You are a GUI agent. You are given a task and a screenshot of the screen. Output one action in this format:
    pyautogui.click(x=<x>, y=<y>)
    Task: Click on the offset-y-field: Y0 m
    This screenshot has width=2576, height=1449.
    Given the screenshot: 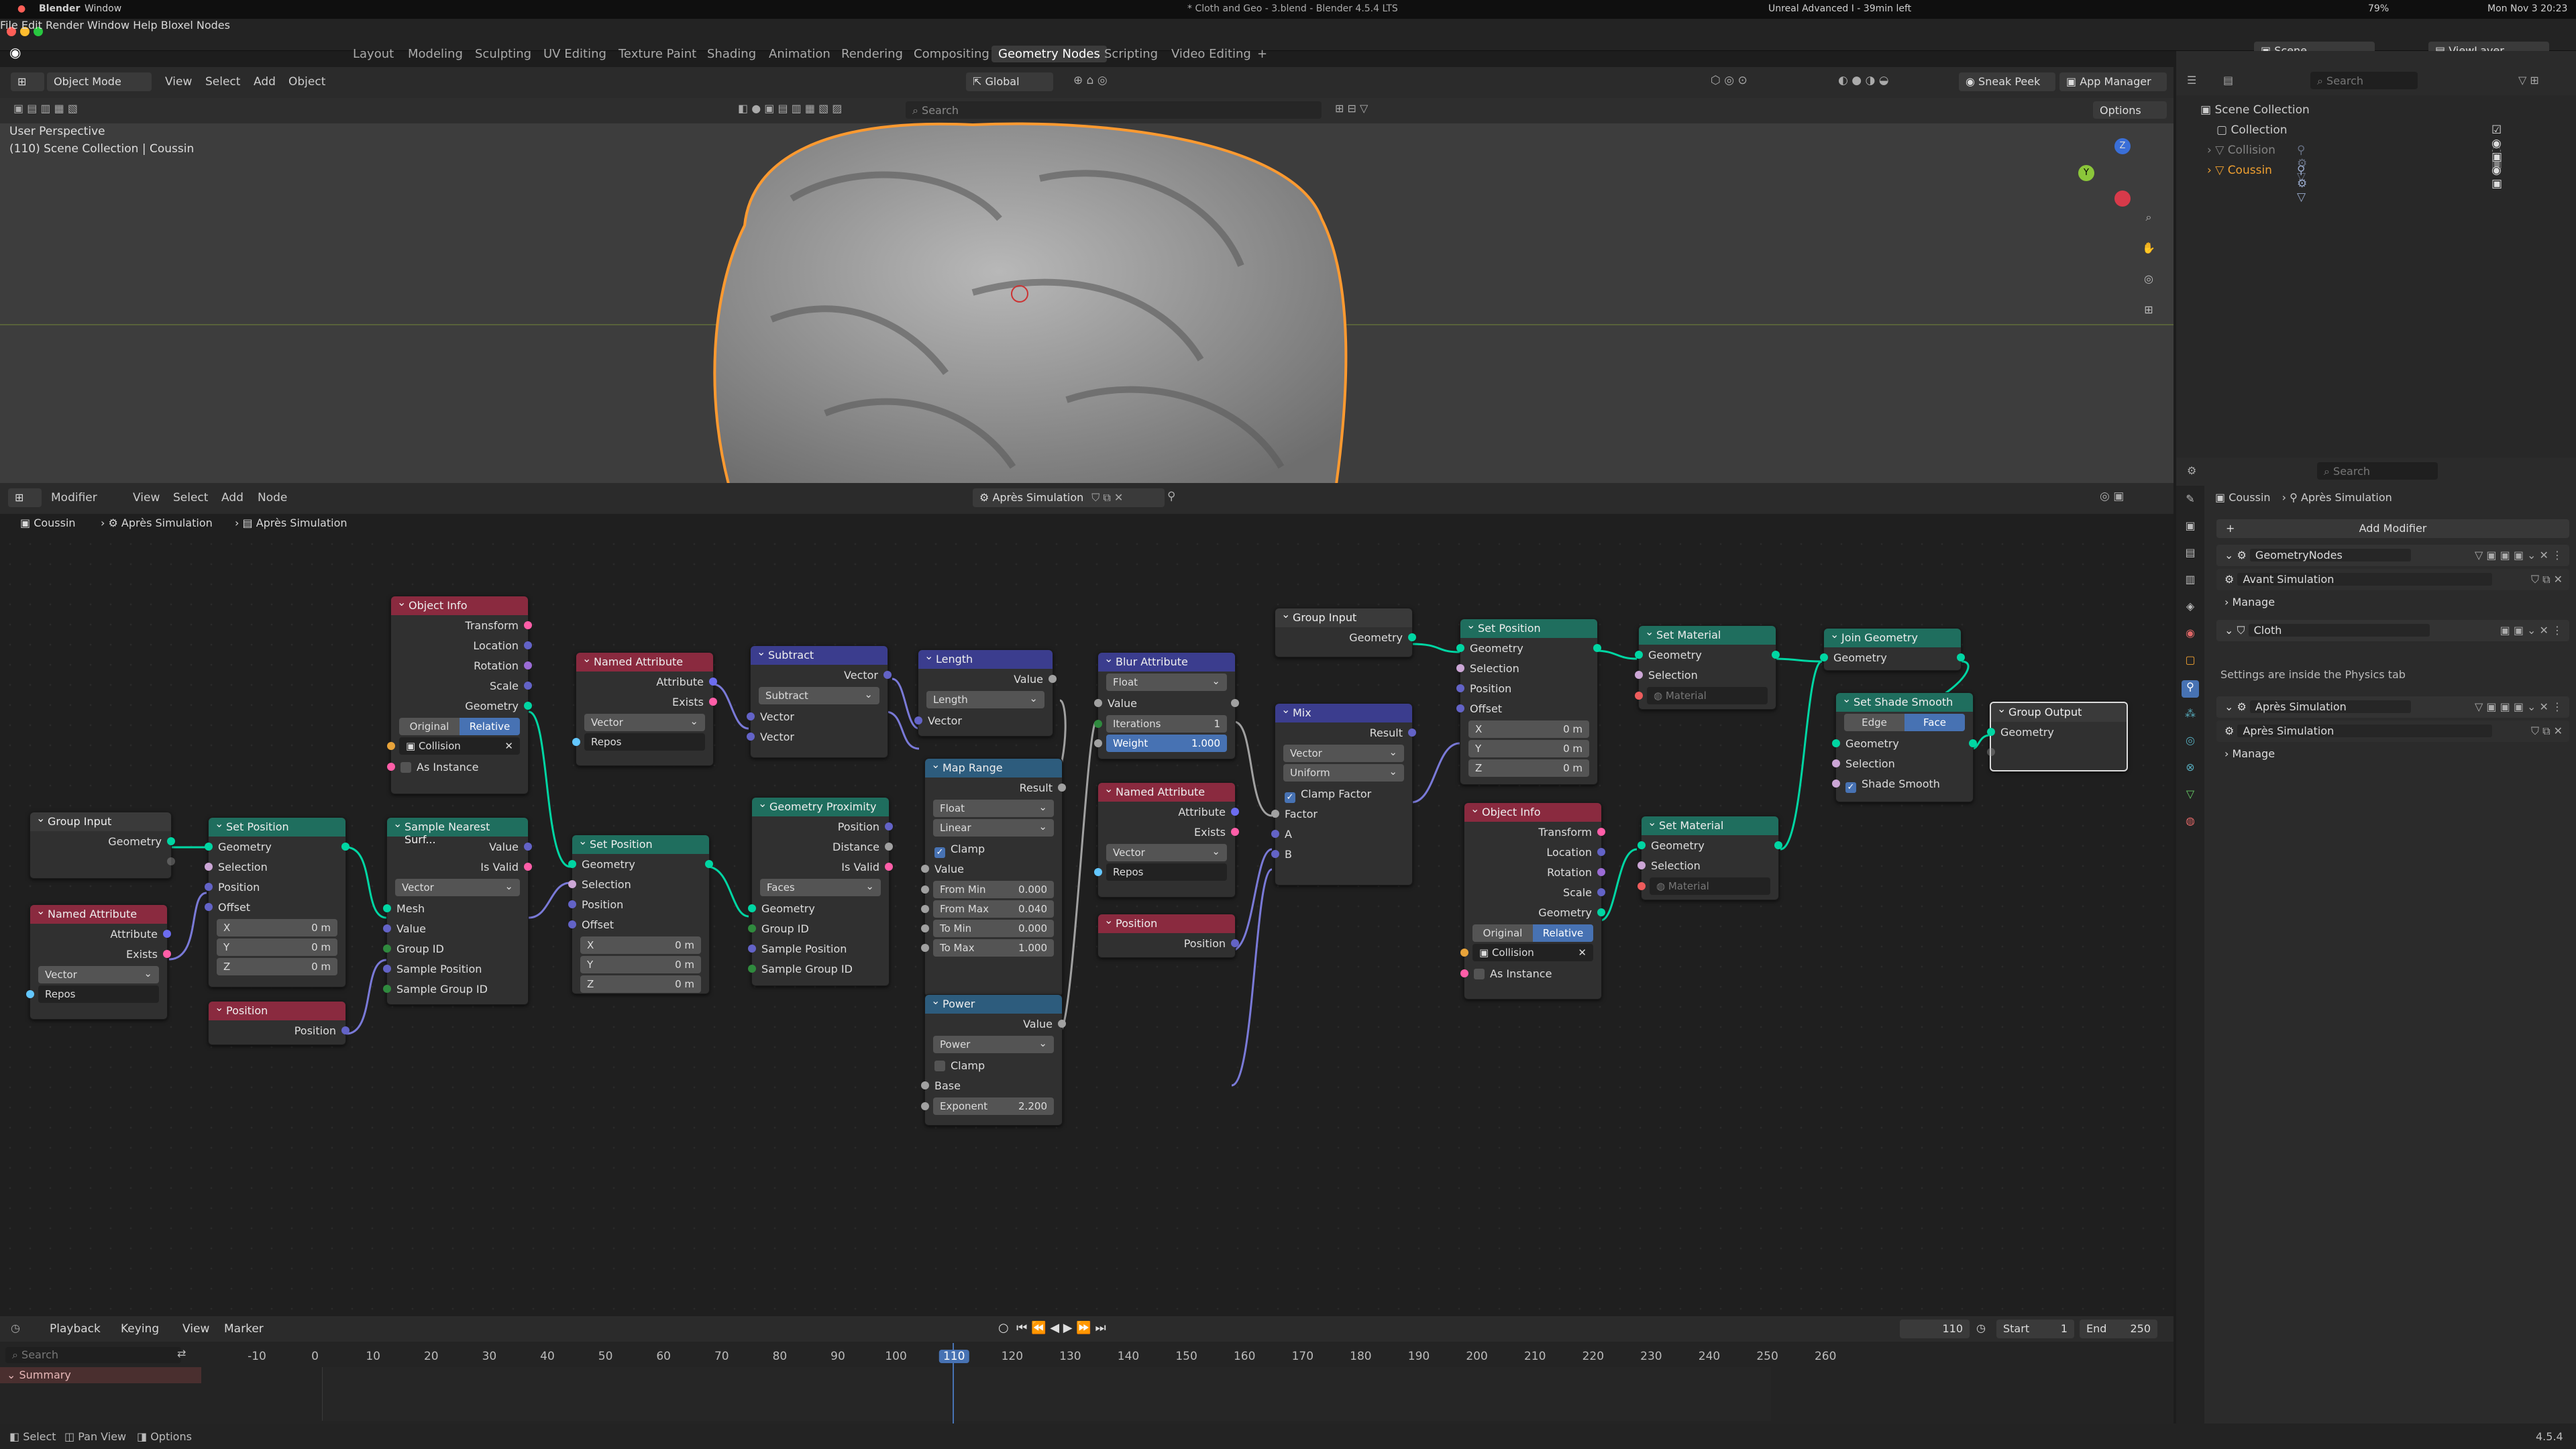 What is the action you would take?
    pyautogui.click(x=277, y=947)
    